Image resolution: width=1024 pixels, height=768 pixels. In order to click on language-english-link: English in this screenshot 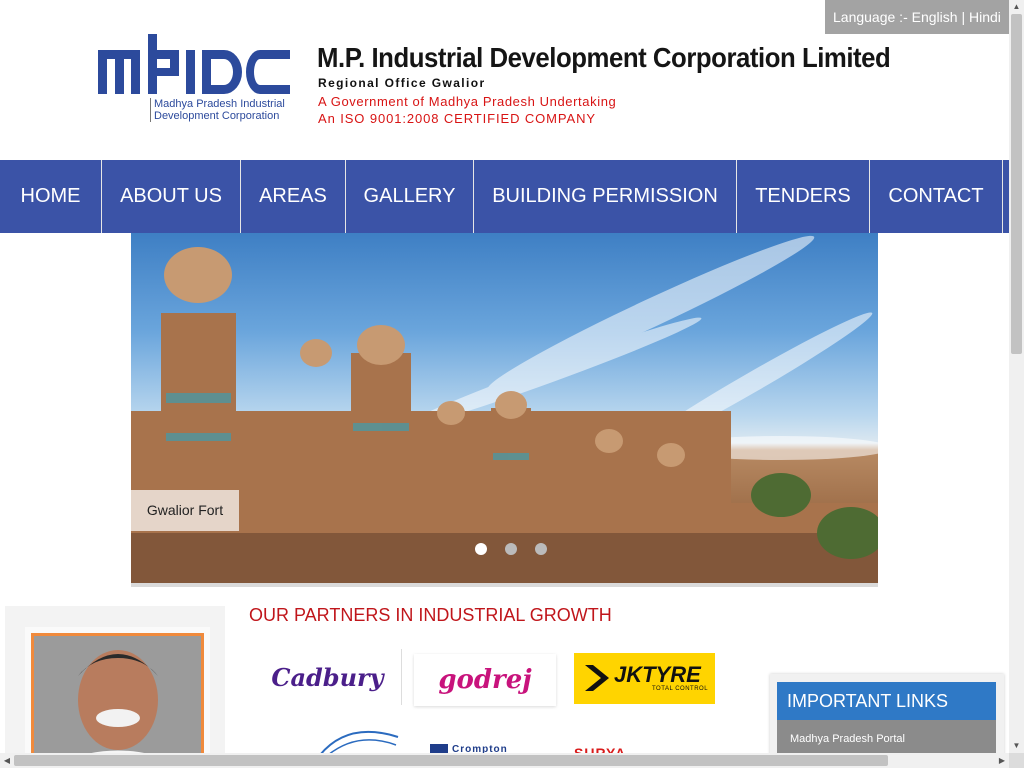, I will do `click(935, 17)`.